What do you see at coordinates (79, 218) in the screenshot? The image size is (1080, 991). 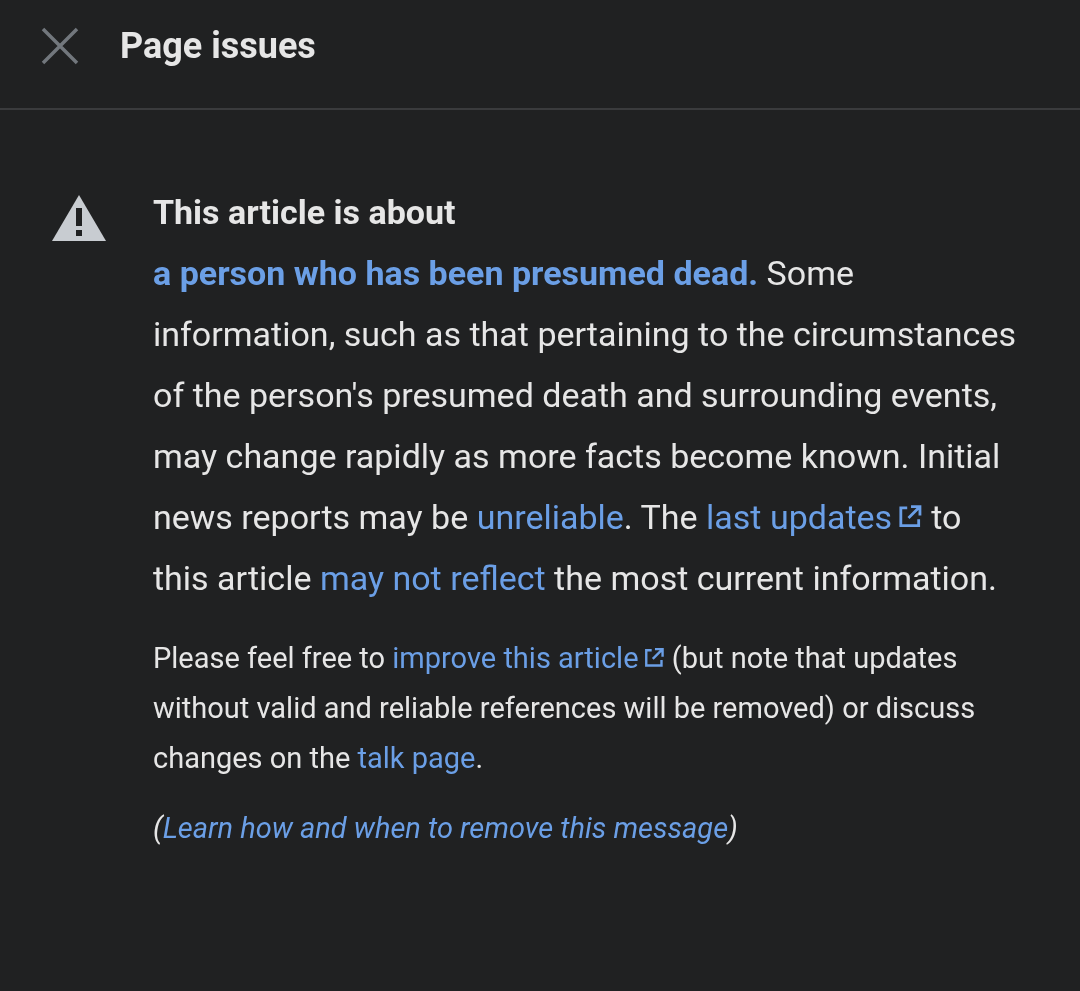 I see `warning-icon` at bounding box center [79, 218].